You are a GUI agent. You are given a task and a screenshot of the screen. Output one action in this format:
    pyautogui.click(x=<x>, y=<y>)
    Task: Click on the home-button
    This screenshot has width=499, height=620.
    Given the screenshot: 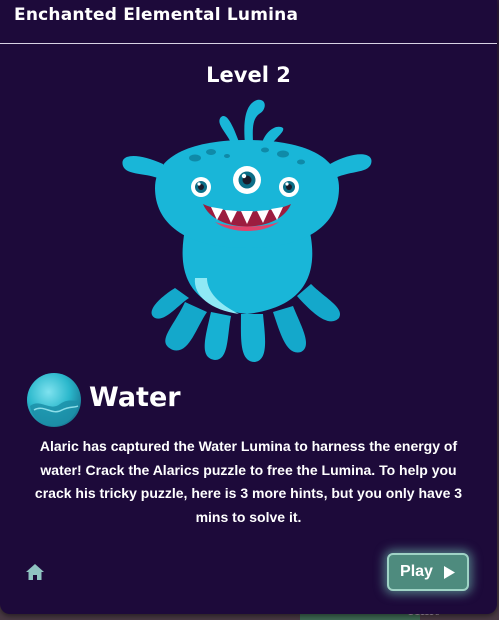 What is the action you would take?
    pyautogui.click(x=35, y=572)
    